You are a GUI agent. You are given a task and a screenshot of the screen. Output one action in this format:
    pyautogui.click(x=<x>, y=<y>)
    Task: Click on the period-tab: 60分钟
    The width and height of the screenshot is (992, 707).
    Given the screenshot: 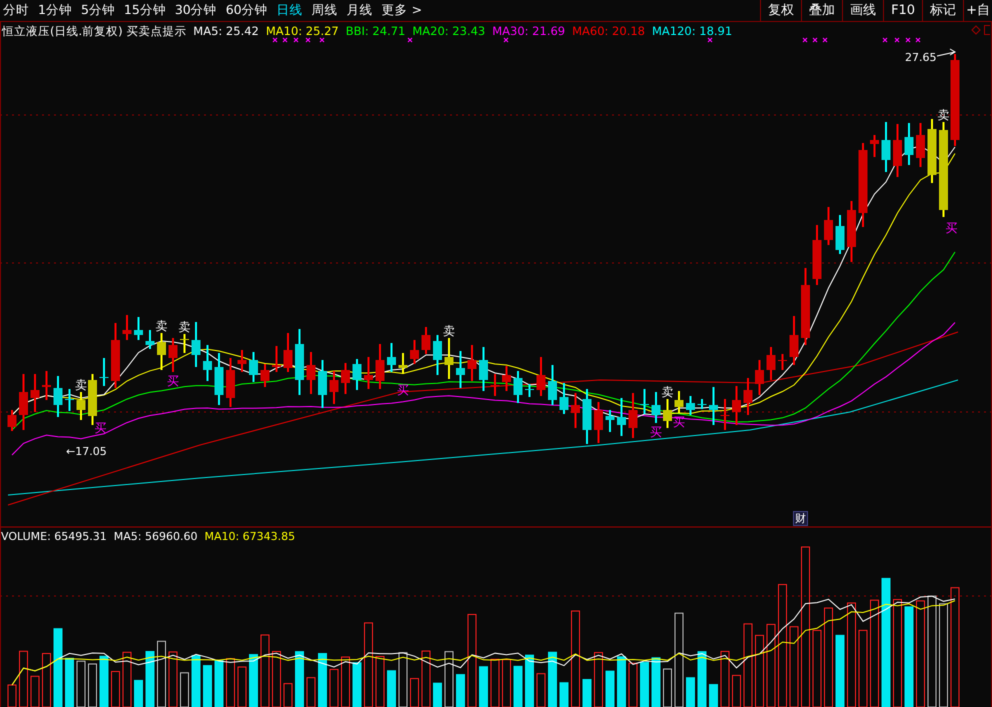 What is the action you would take?
    pyautogui.click(x=247, y=10)
    